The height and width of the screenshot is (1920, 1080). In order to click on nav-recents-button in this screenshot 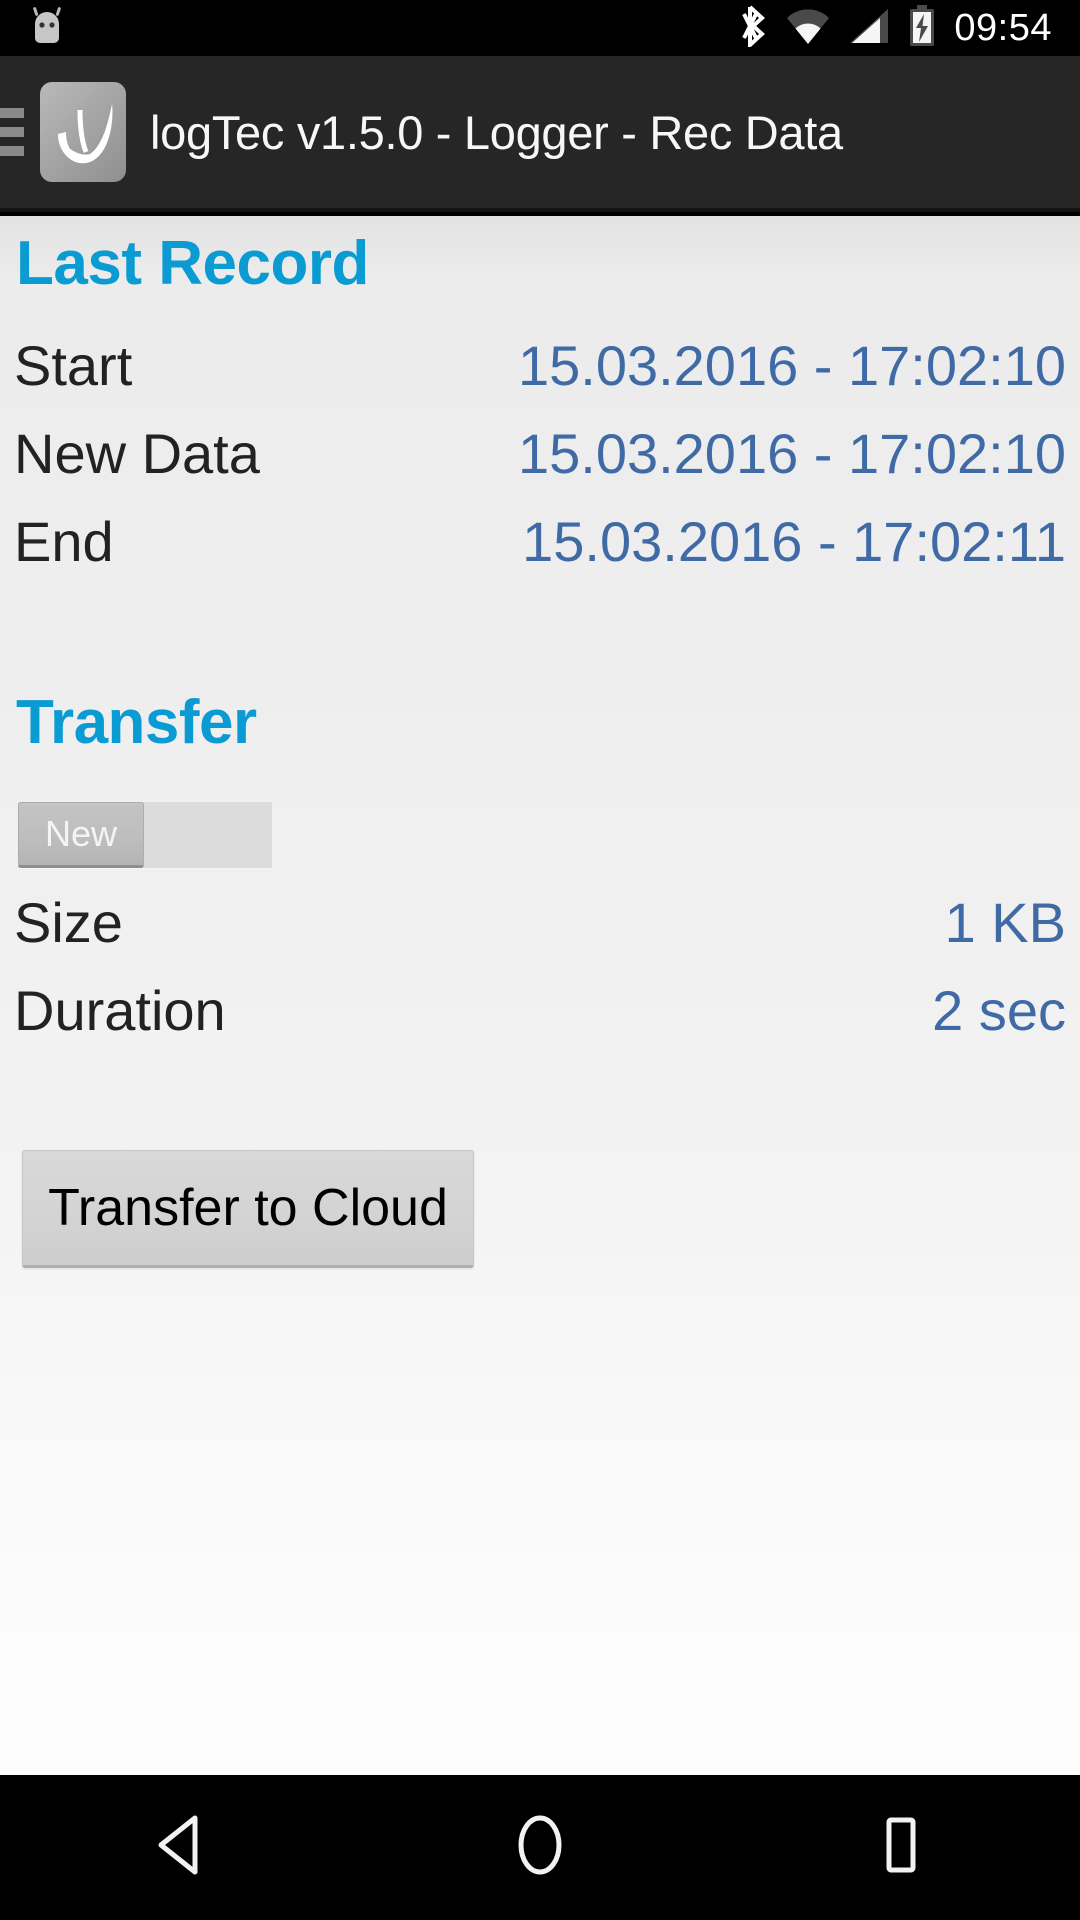, I will do `click(900, 1847)`.